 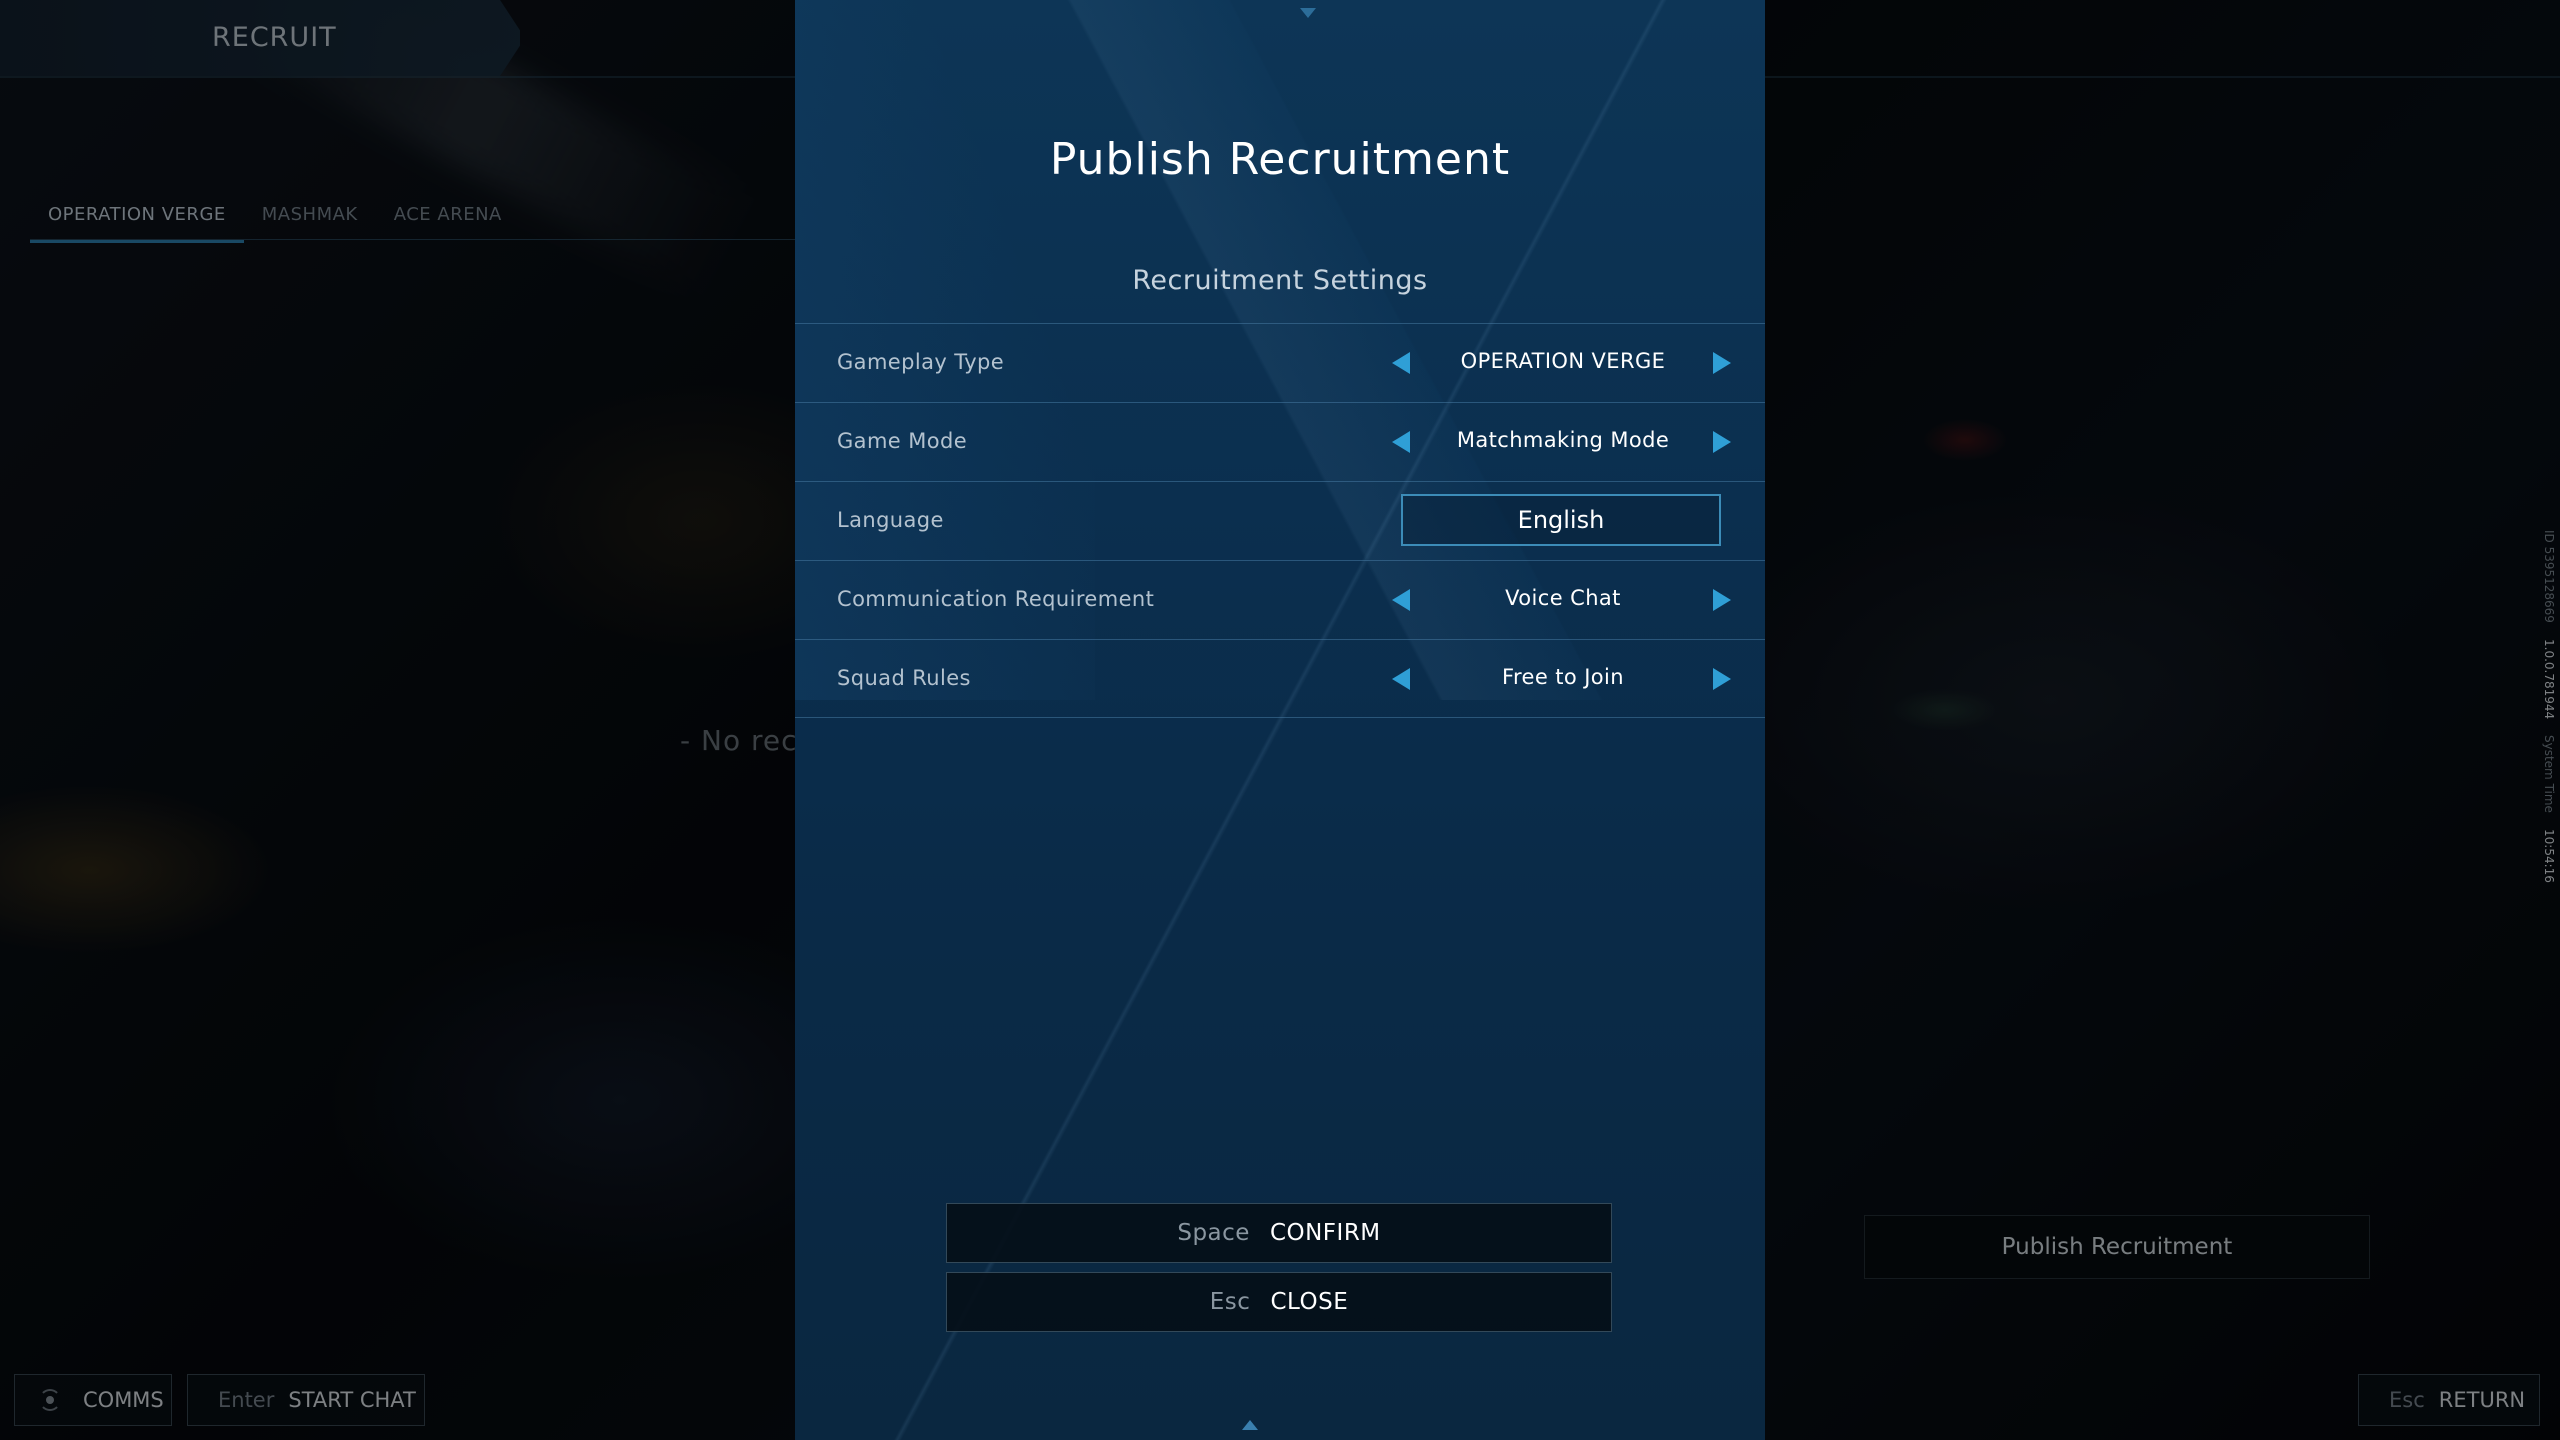 I want to click on dialog-title: Publish Recruitment, so click(x=1280, y=159).